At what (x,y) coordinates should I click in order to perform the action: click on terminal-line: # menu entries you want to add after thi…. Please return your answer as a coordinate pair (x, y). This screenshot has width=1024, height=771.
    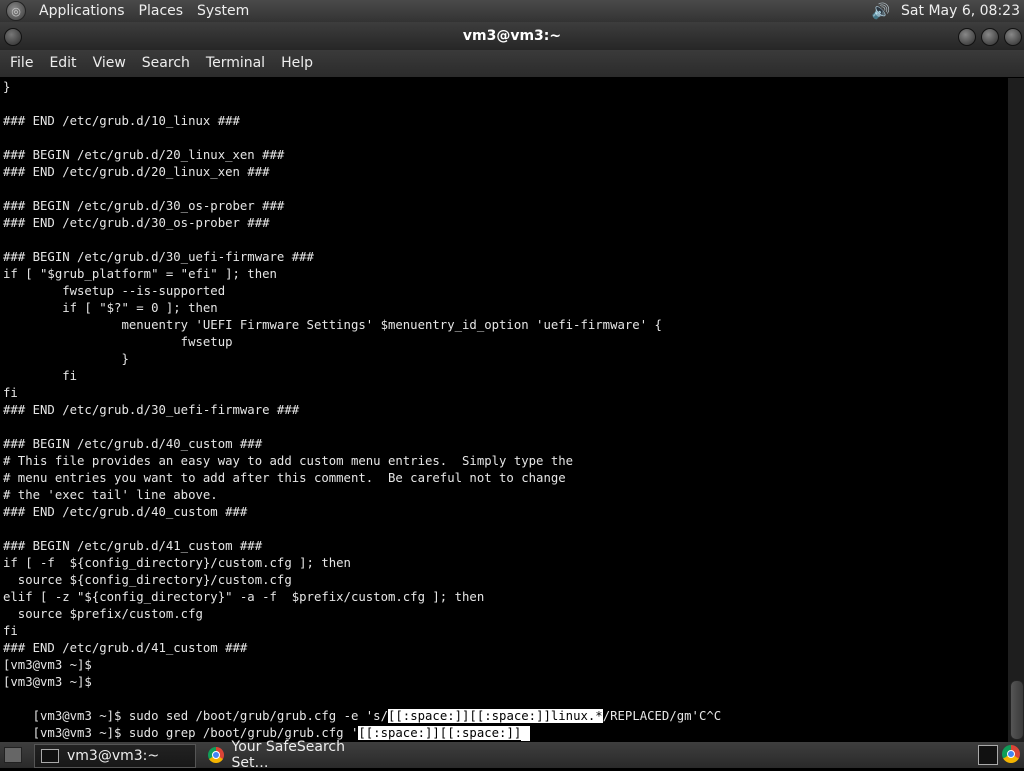
    Looking at the image, I should click on (284, 478).